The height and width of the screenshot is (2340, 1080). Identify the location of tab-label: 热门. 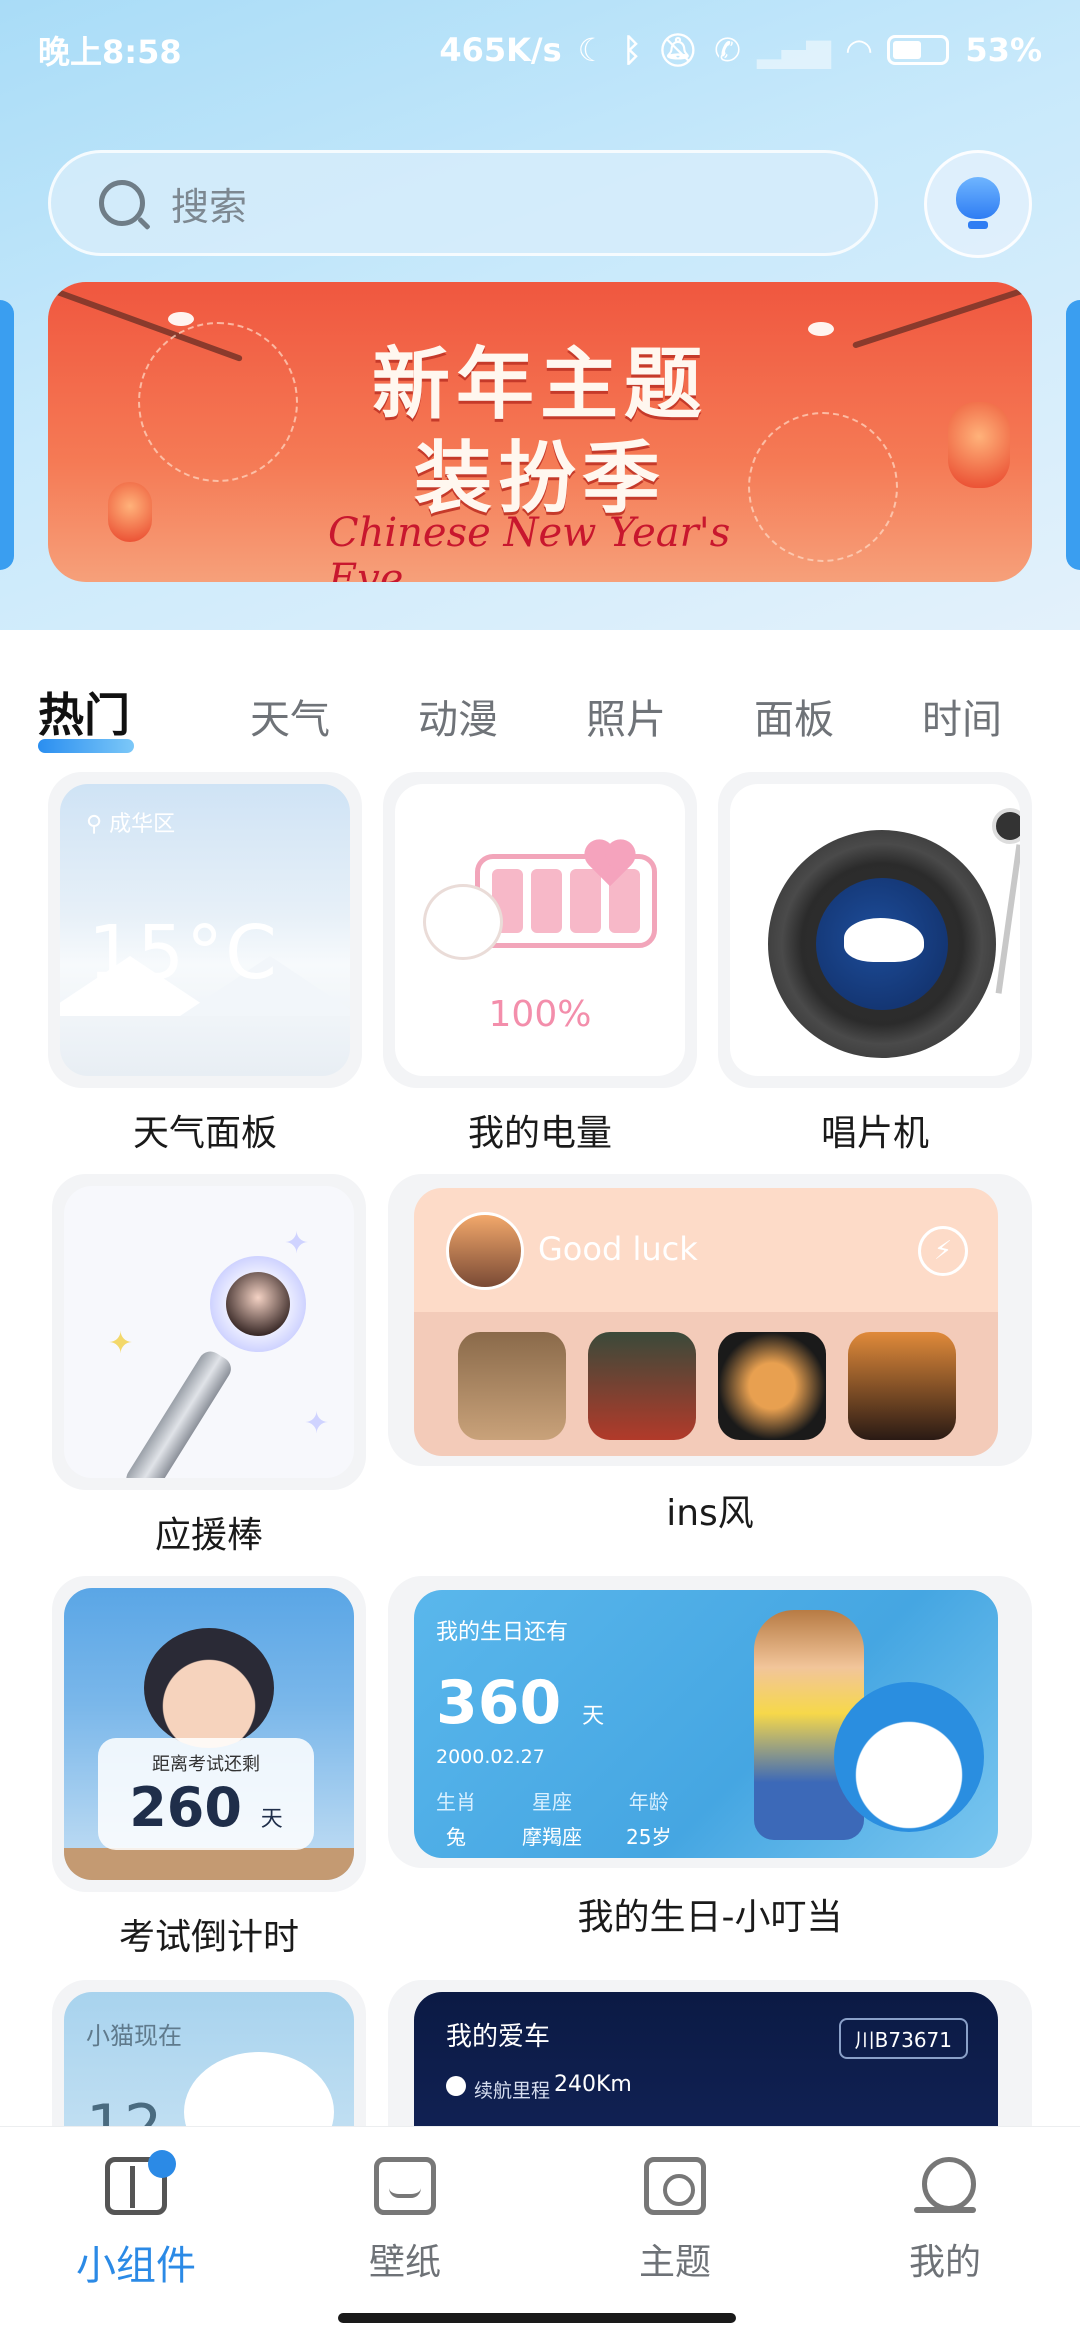
(84, 715).